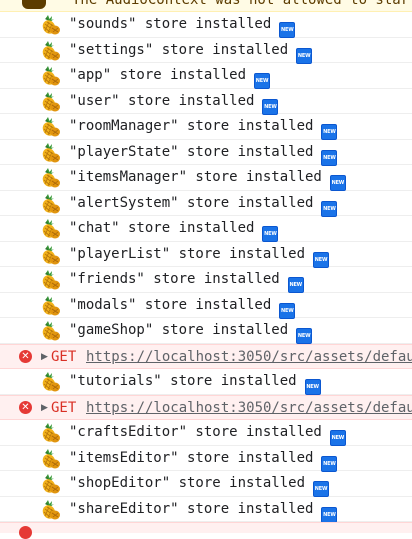 This screenshot has height=539, width=412. I want to click on log-text: "shareEditor" store installed, so click(191, 508).